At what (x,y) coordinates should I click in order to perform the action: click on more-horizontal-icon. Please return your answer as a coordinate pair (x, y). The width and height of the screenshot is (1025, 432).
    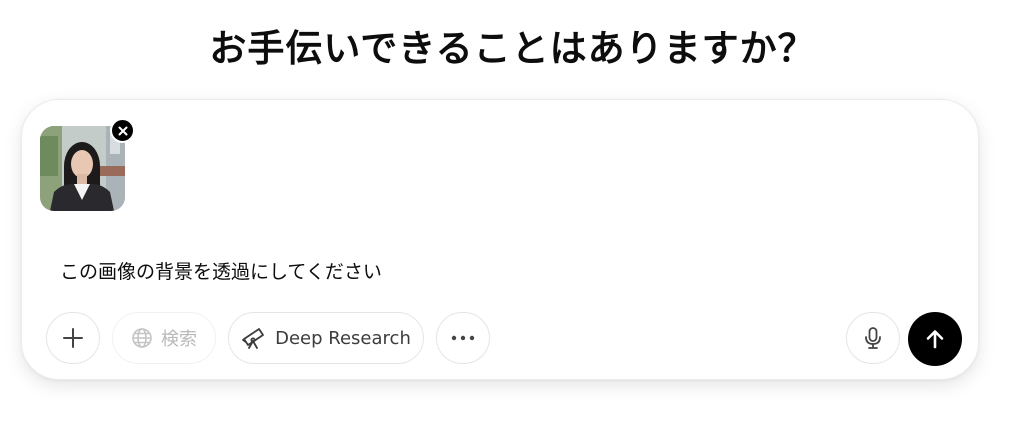
    Looking at the image, I should click on (463, 338).